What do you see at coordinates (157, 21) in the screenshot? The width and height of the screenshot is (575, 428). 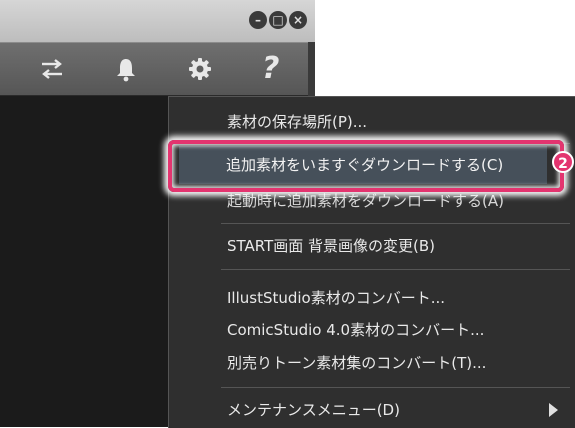 I see `title-bar: – □ ×` at bounding box center [157, 21].